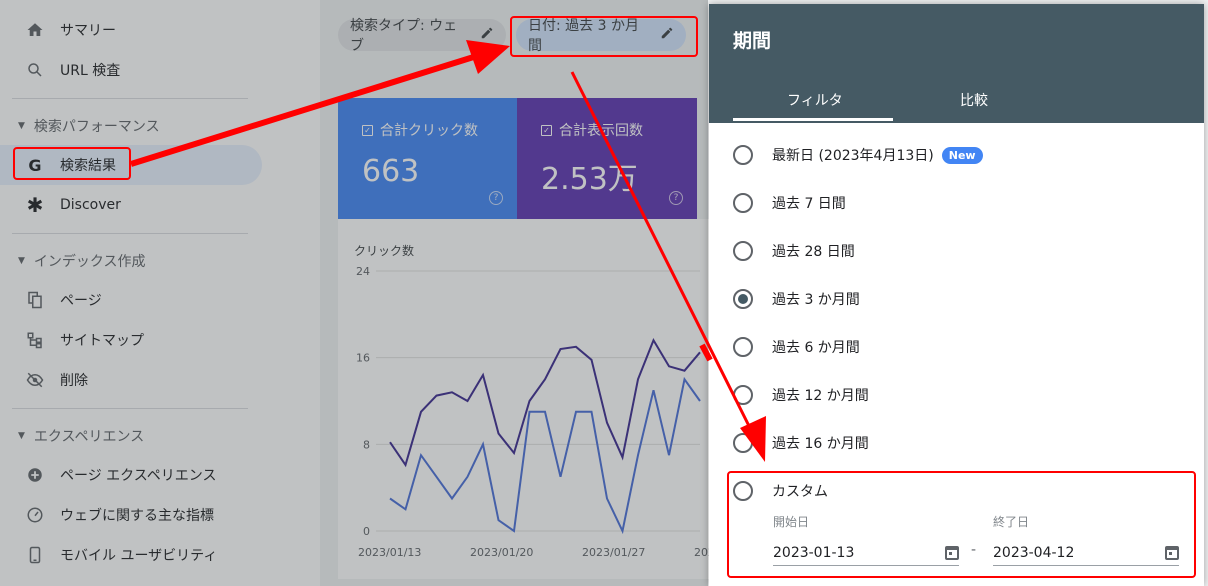 The width and height of the screenshot is (1208, 586). What do you see at coordinates (752, 41) in the screenshot?
I see `panel-title: 期間` at bounding box center [752, 41].